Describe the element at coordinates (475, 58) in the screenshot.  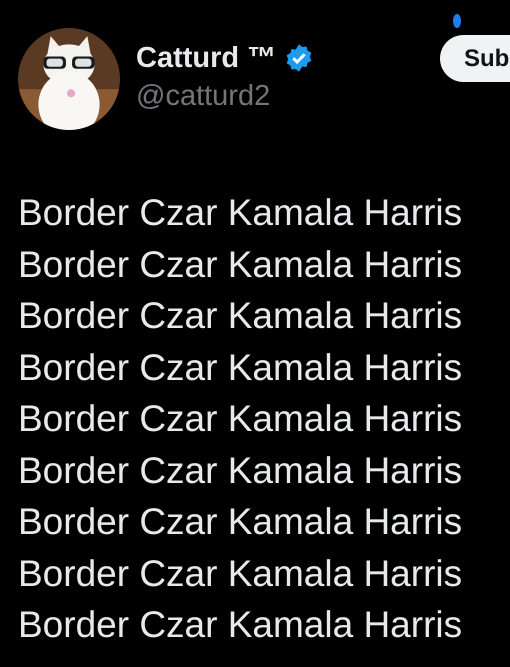
I see `subscribe-button: Sub` at that location.